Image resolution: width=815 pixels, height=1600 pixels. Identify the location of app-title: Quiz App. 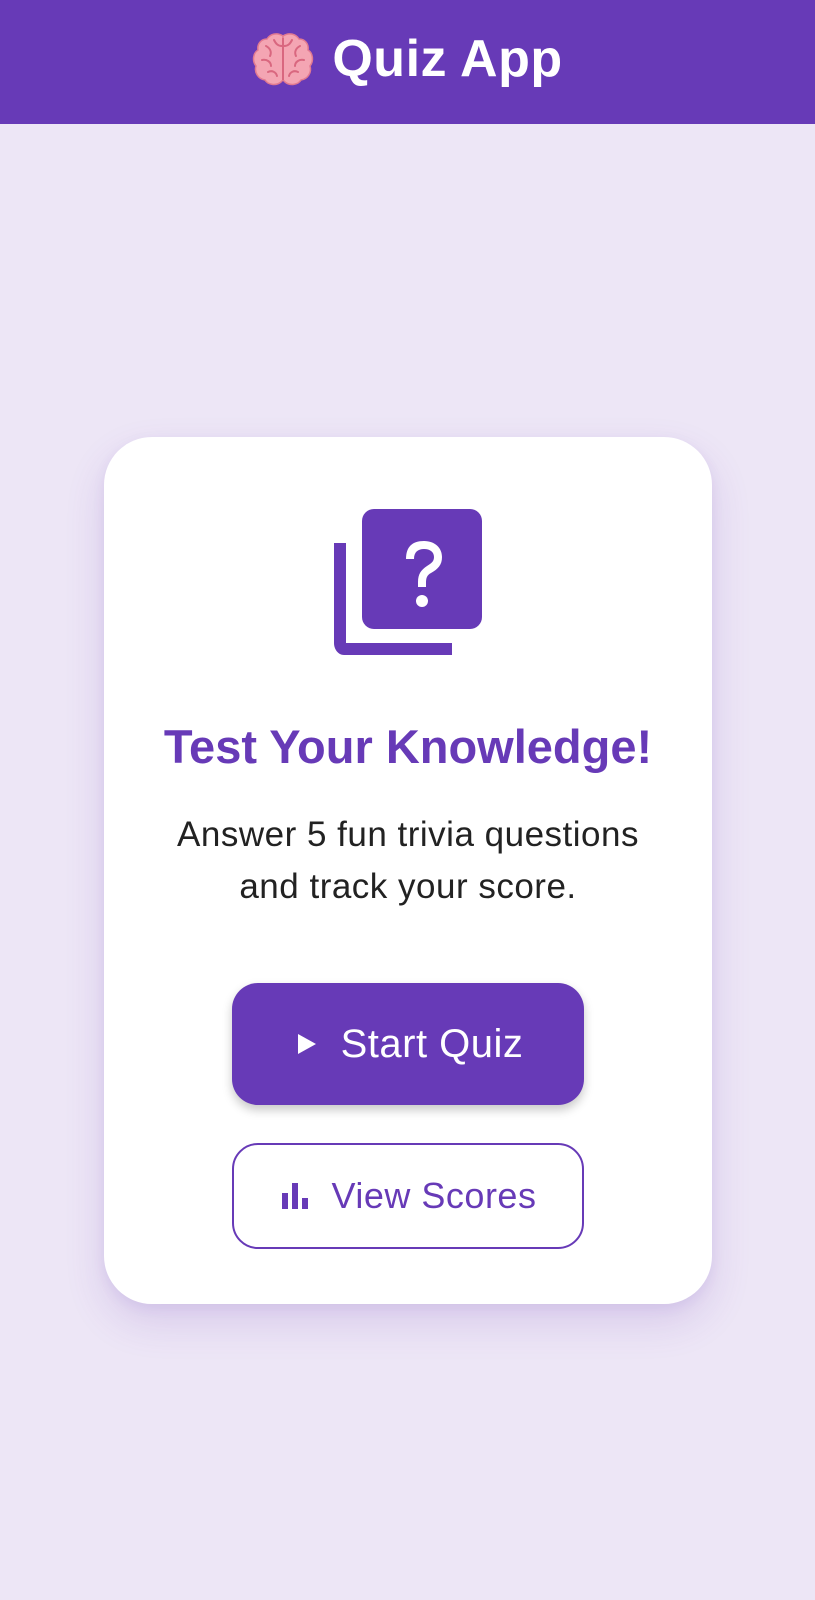
(447, 59).